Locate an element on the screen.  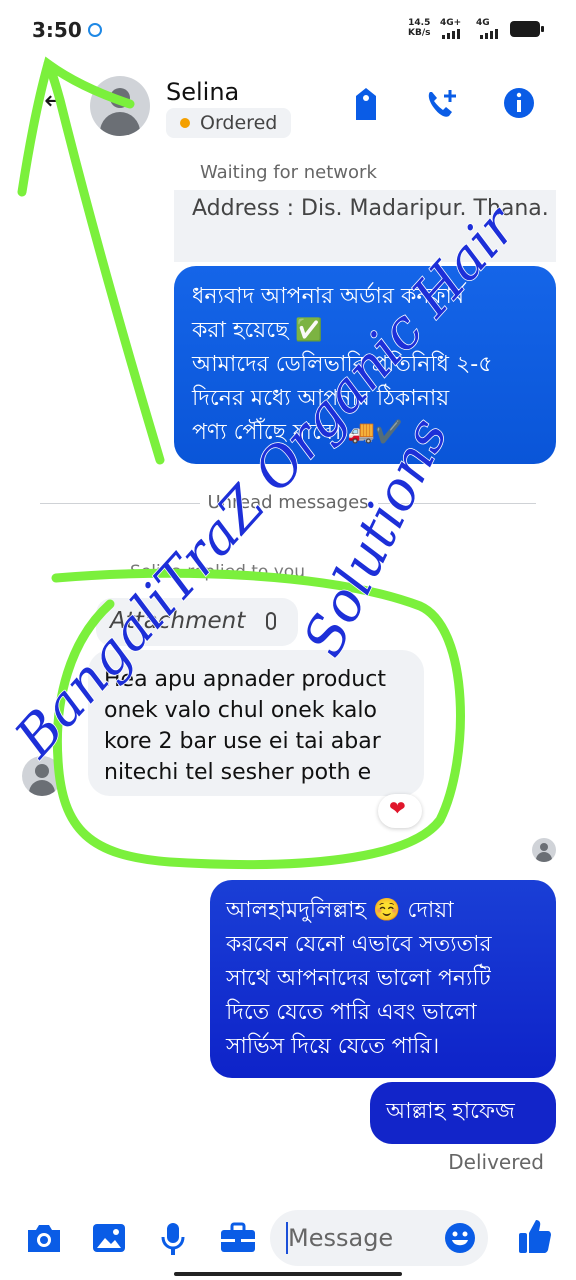
camera-icon is located at coordinates (44, 1238).